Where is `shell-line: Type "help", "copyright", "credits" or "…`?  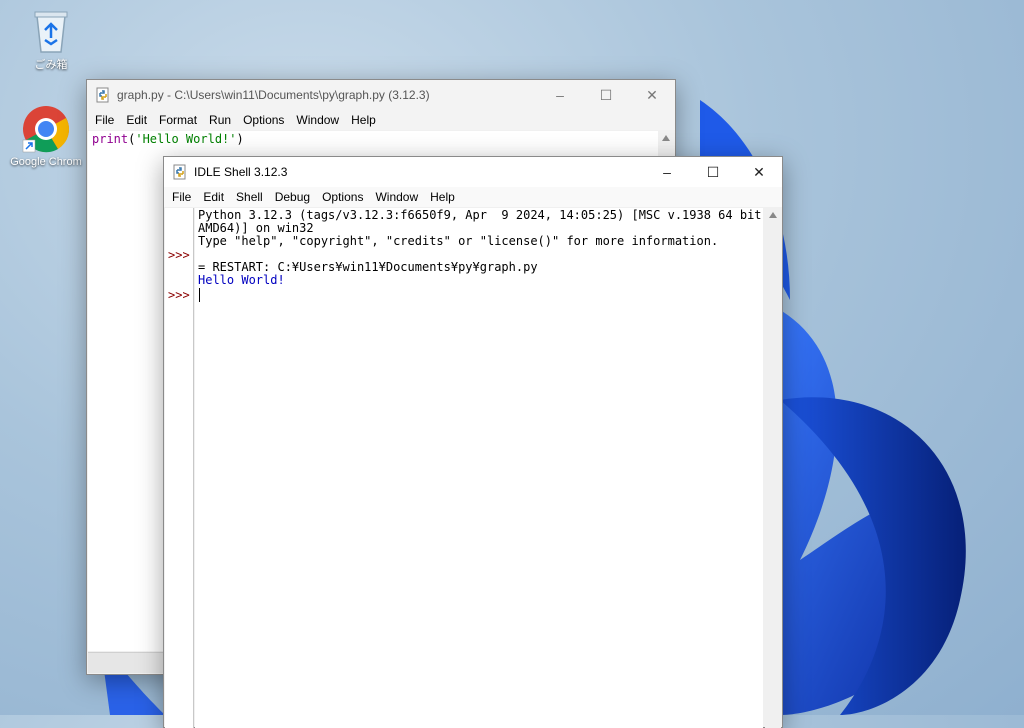 shell-line: Type "help", "copyright", "credits" or "… is located at coordinates (458, 241).